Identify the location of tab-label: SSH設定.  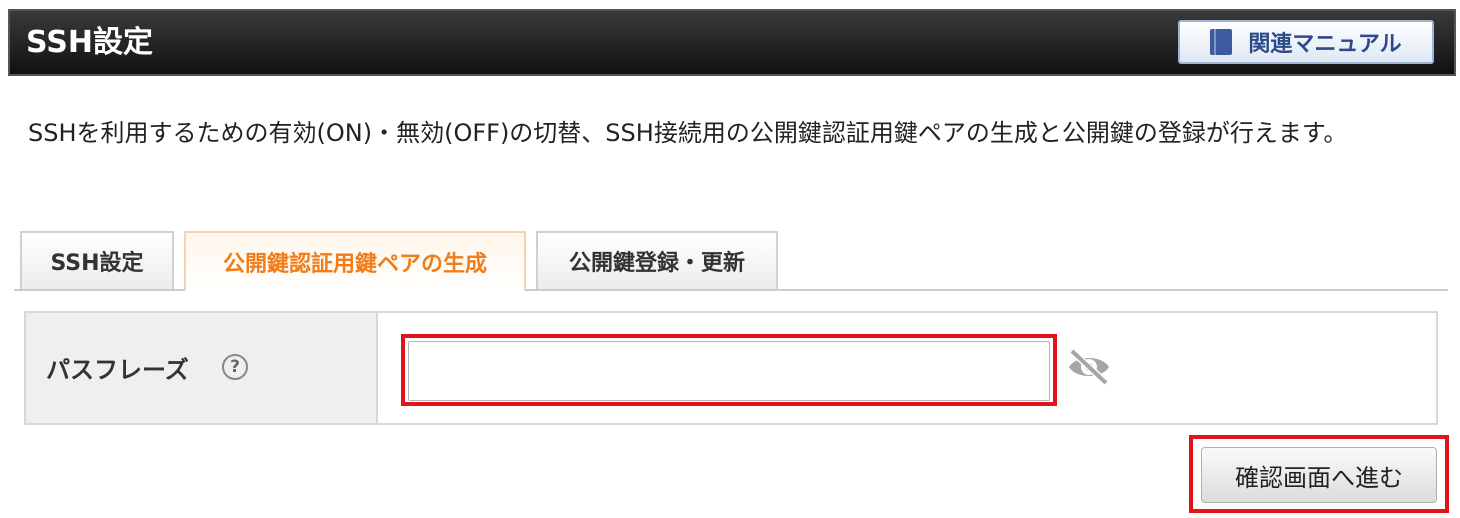
(97, 263).